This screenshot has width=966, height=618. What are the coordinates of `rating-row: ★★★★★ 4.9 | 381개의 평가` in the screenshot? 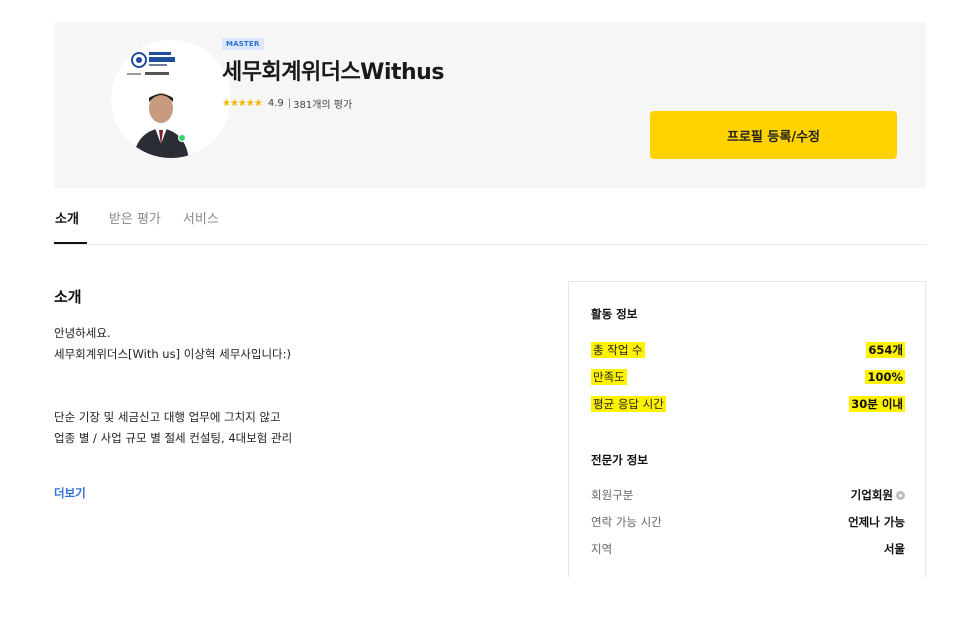 It's located at (287, 103).